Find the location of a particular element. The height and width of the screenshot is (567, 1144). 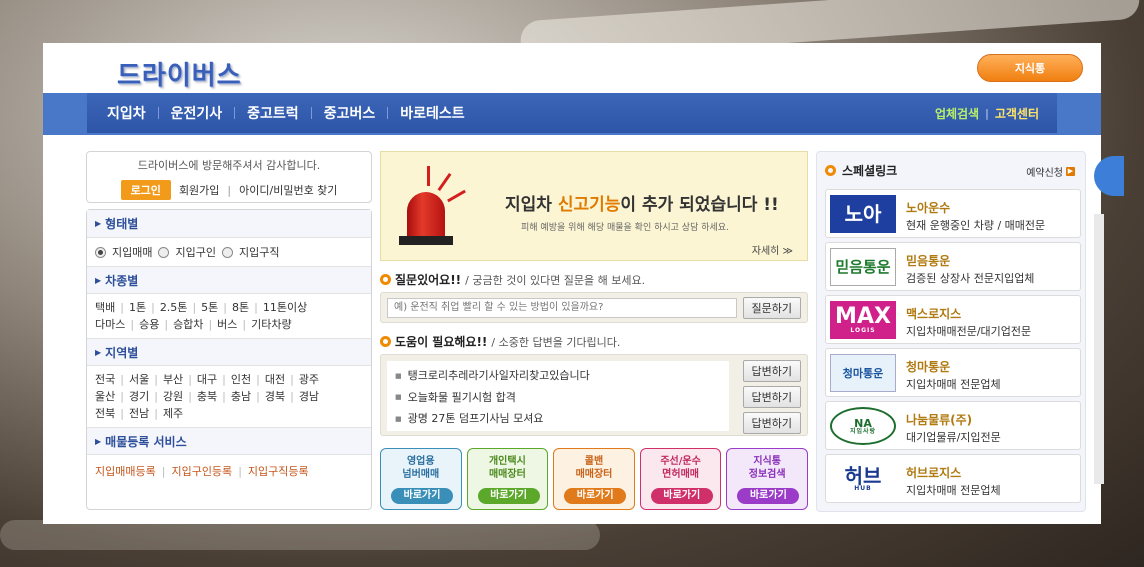

quick-tile: 주선/운수 면허매매 바로가기 is located at coordinates (680, 479).